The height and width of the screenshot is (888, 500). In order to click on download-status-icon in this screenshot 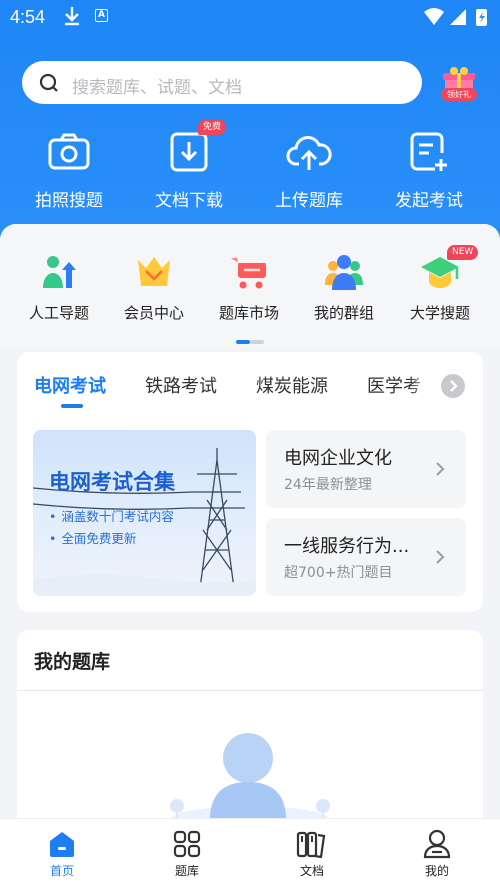, I will do `click(72, 18)`.